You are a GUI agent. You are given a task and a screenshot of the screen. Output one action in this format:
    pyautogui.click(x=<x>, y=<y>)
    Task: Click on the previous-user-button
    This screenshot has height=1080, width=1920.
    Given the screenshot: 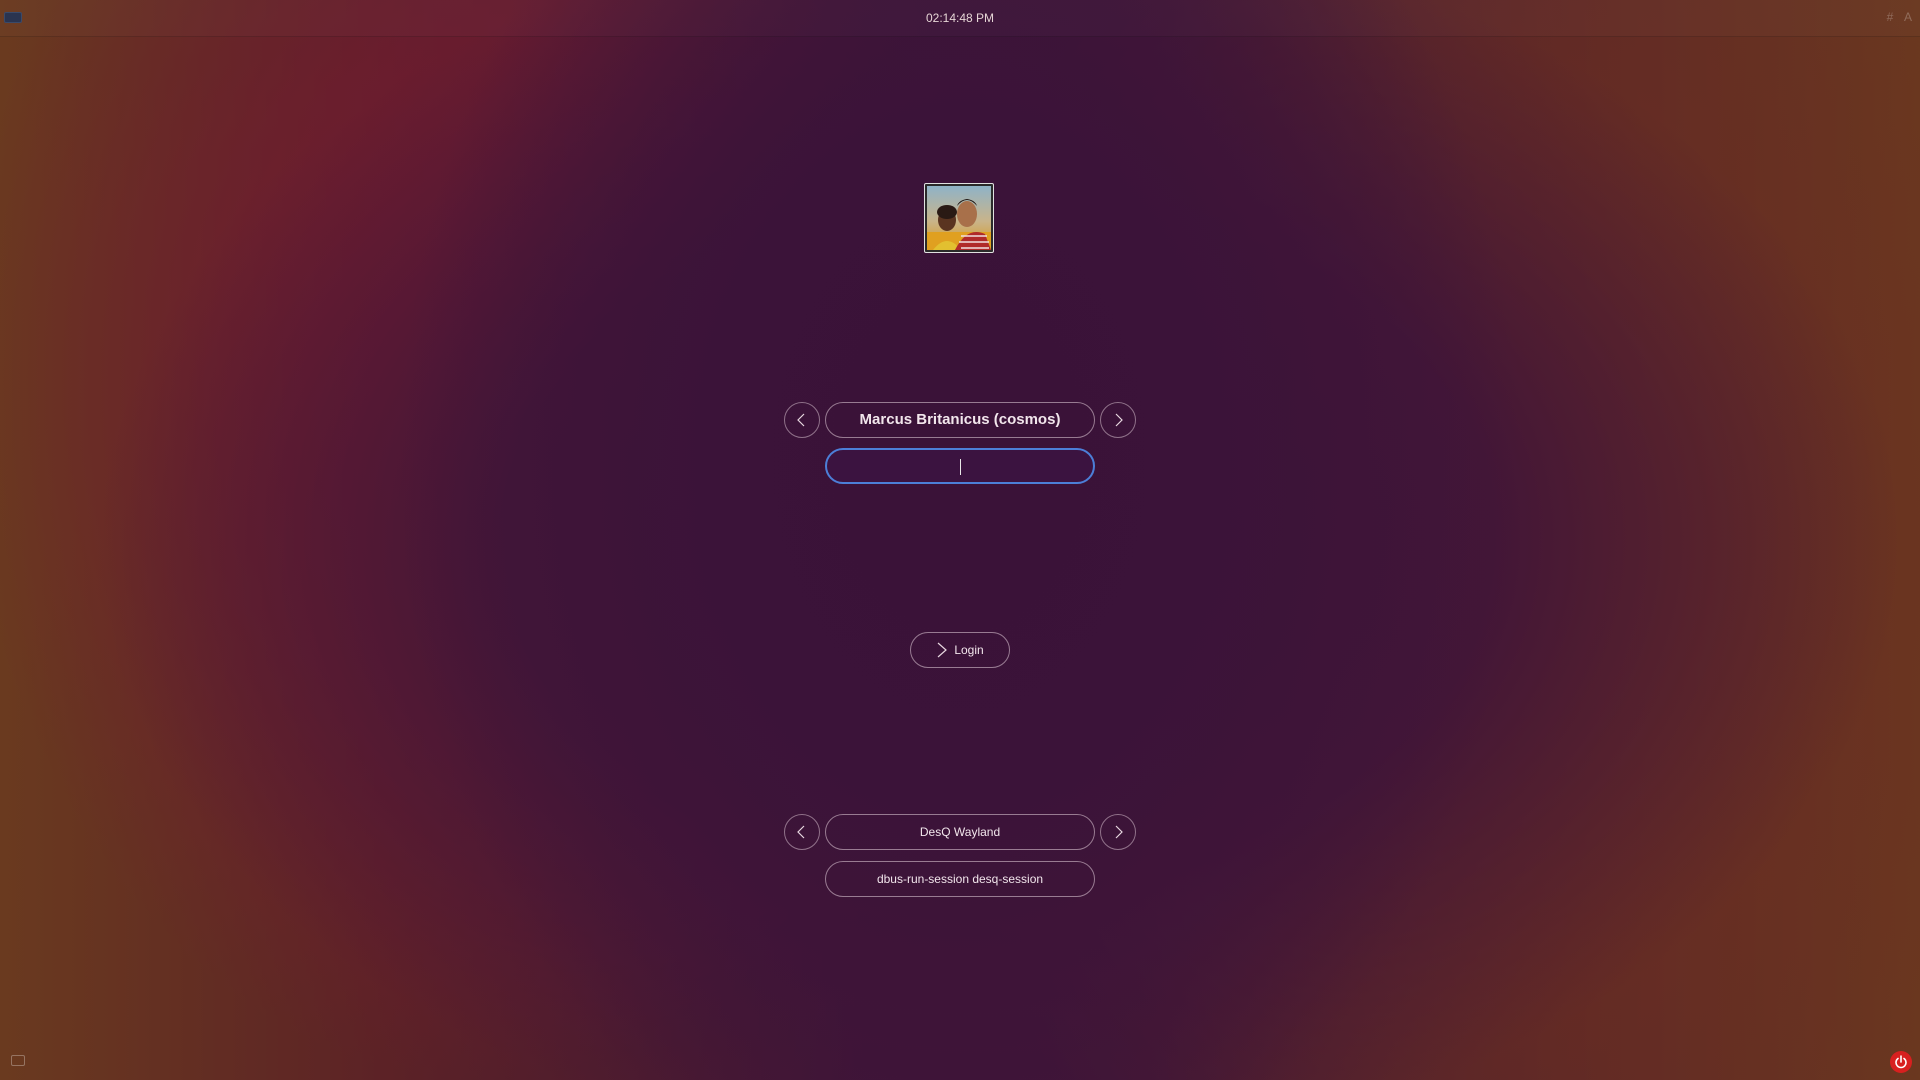 What is the action you would take?
    pyautogui.click(x=802, y=420)
    